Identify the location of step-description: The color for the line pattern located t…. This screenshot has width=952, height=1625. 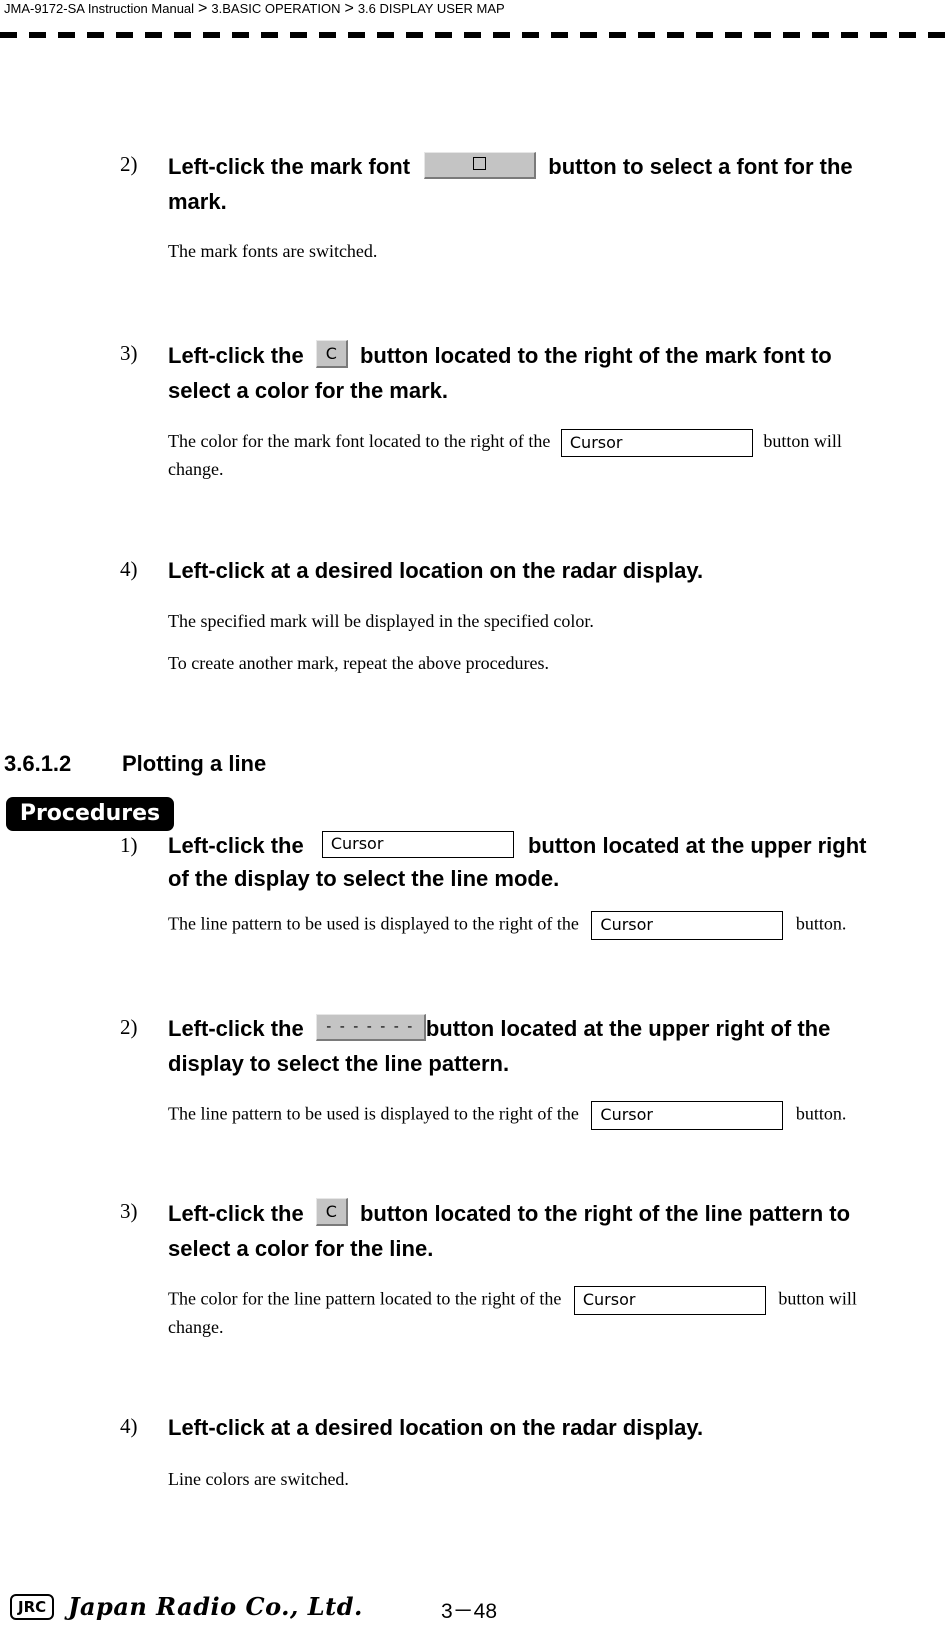
(558, 1313).